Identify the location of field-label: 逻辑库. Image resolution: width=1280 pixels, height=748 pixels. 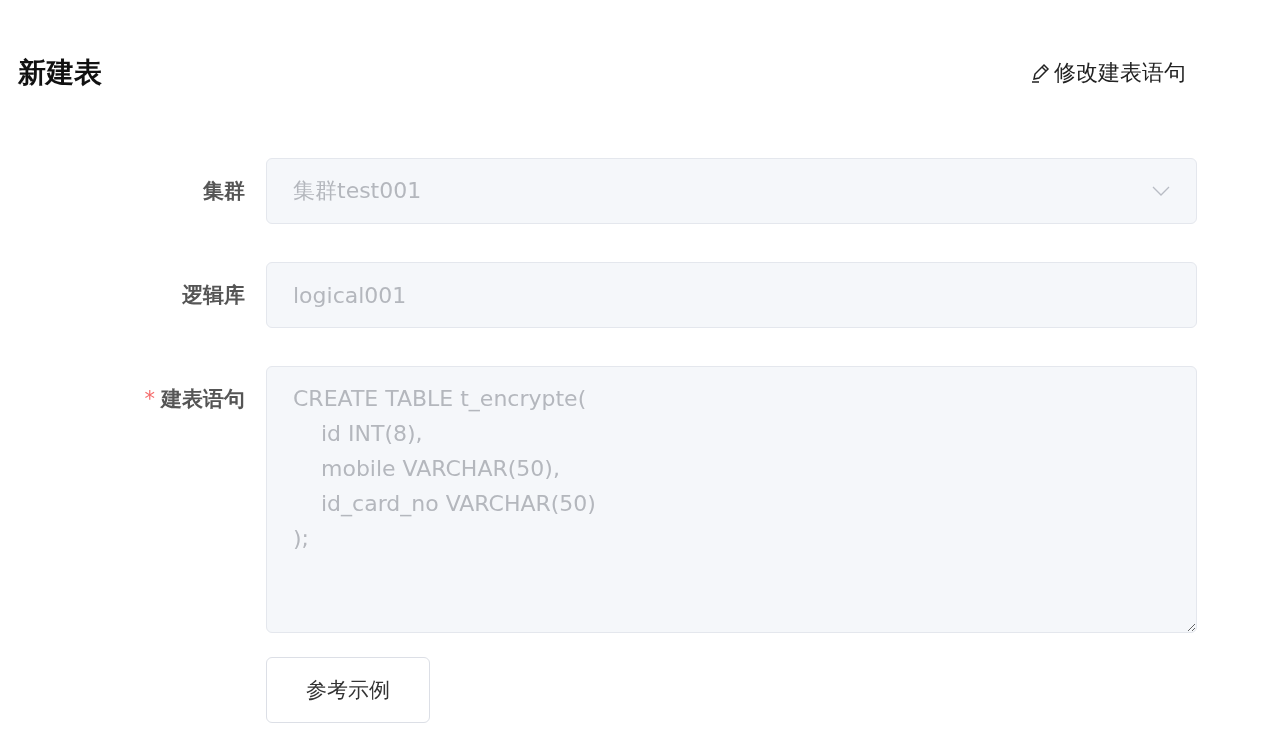
(213, 295).